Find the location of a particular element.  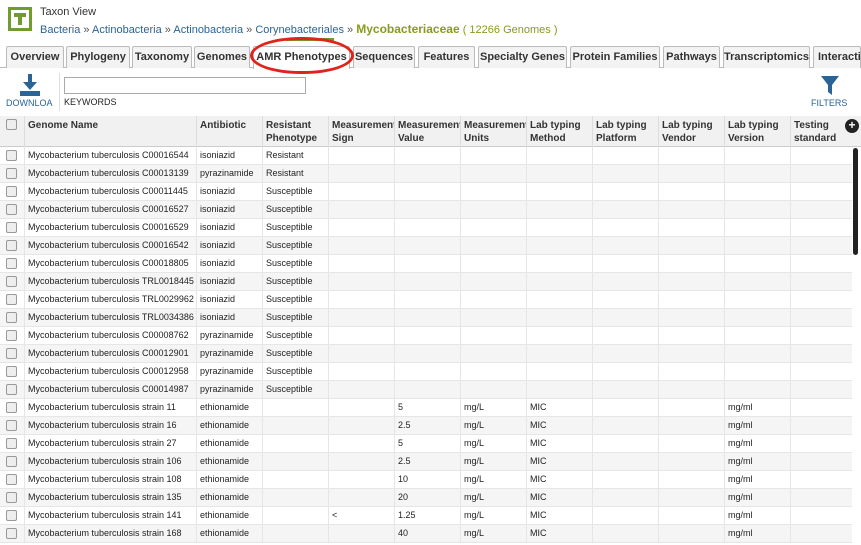

grid-scrollbar is located at coordinates (855, 201).